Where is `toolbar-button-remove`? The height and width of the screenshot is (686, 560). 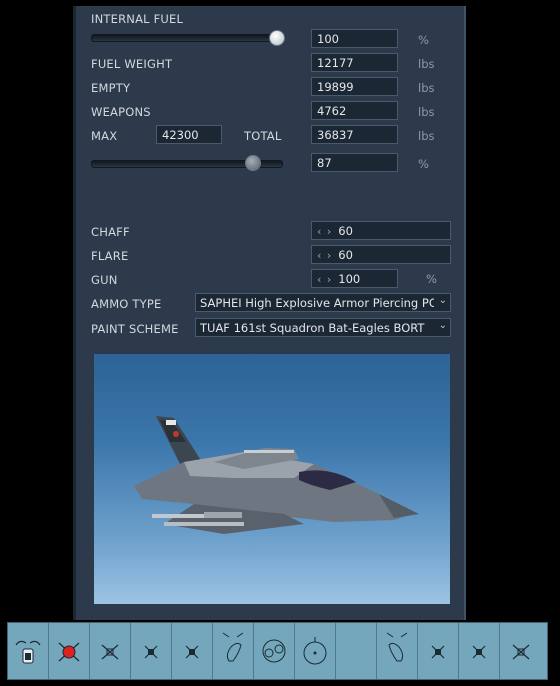
toolbar-button-remove is located at coordinates (69, 651).